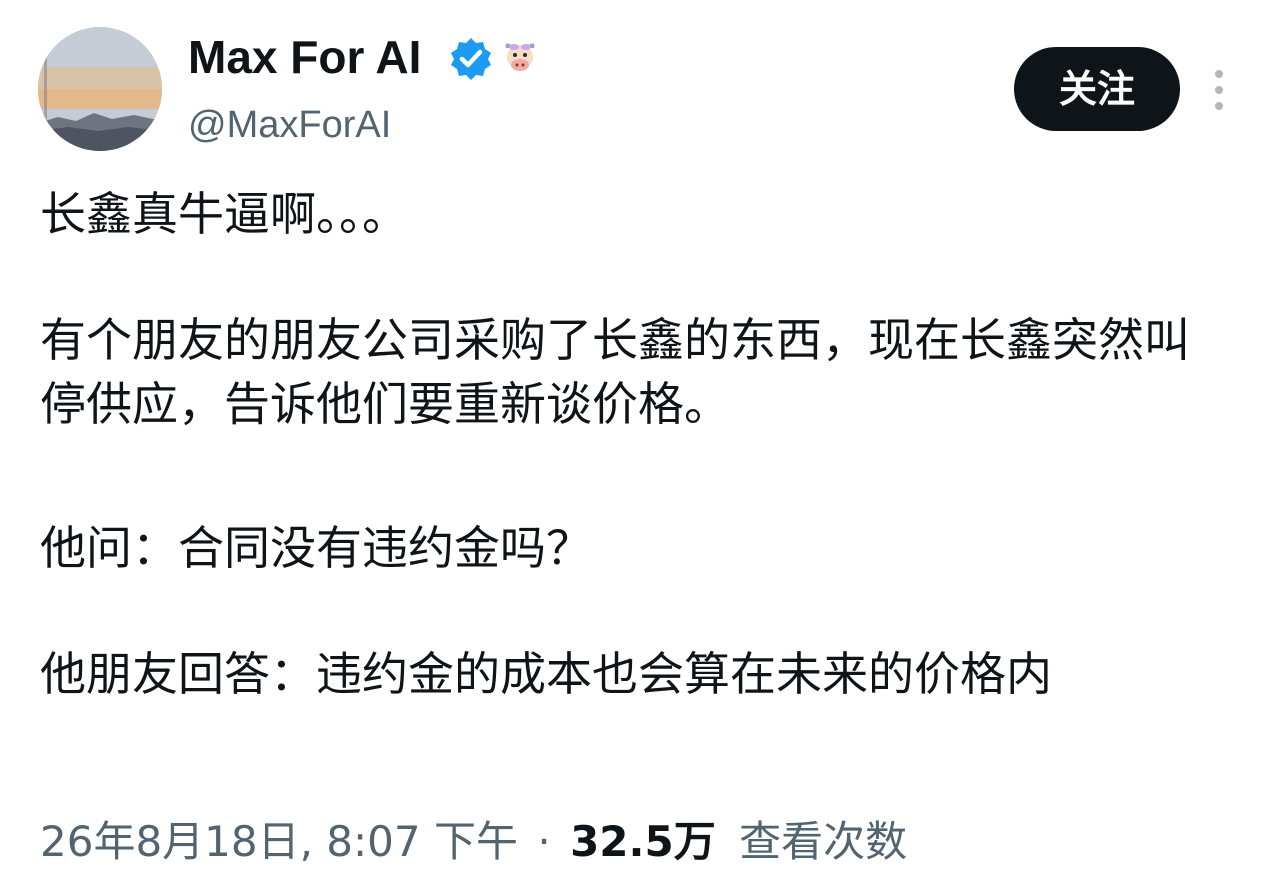 The height and width of the screenshot is (876, 1280). I want to click on tweet-paragraph: 他朋友回答：违约金的成本也会算在未来的价格内, so click(546, 674).